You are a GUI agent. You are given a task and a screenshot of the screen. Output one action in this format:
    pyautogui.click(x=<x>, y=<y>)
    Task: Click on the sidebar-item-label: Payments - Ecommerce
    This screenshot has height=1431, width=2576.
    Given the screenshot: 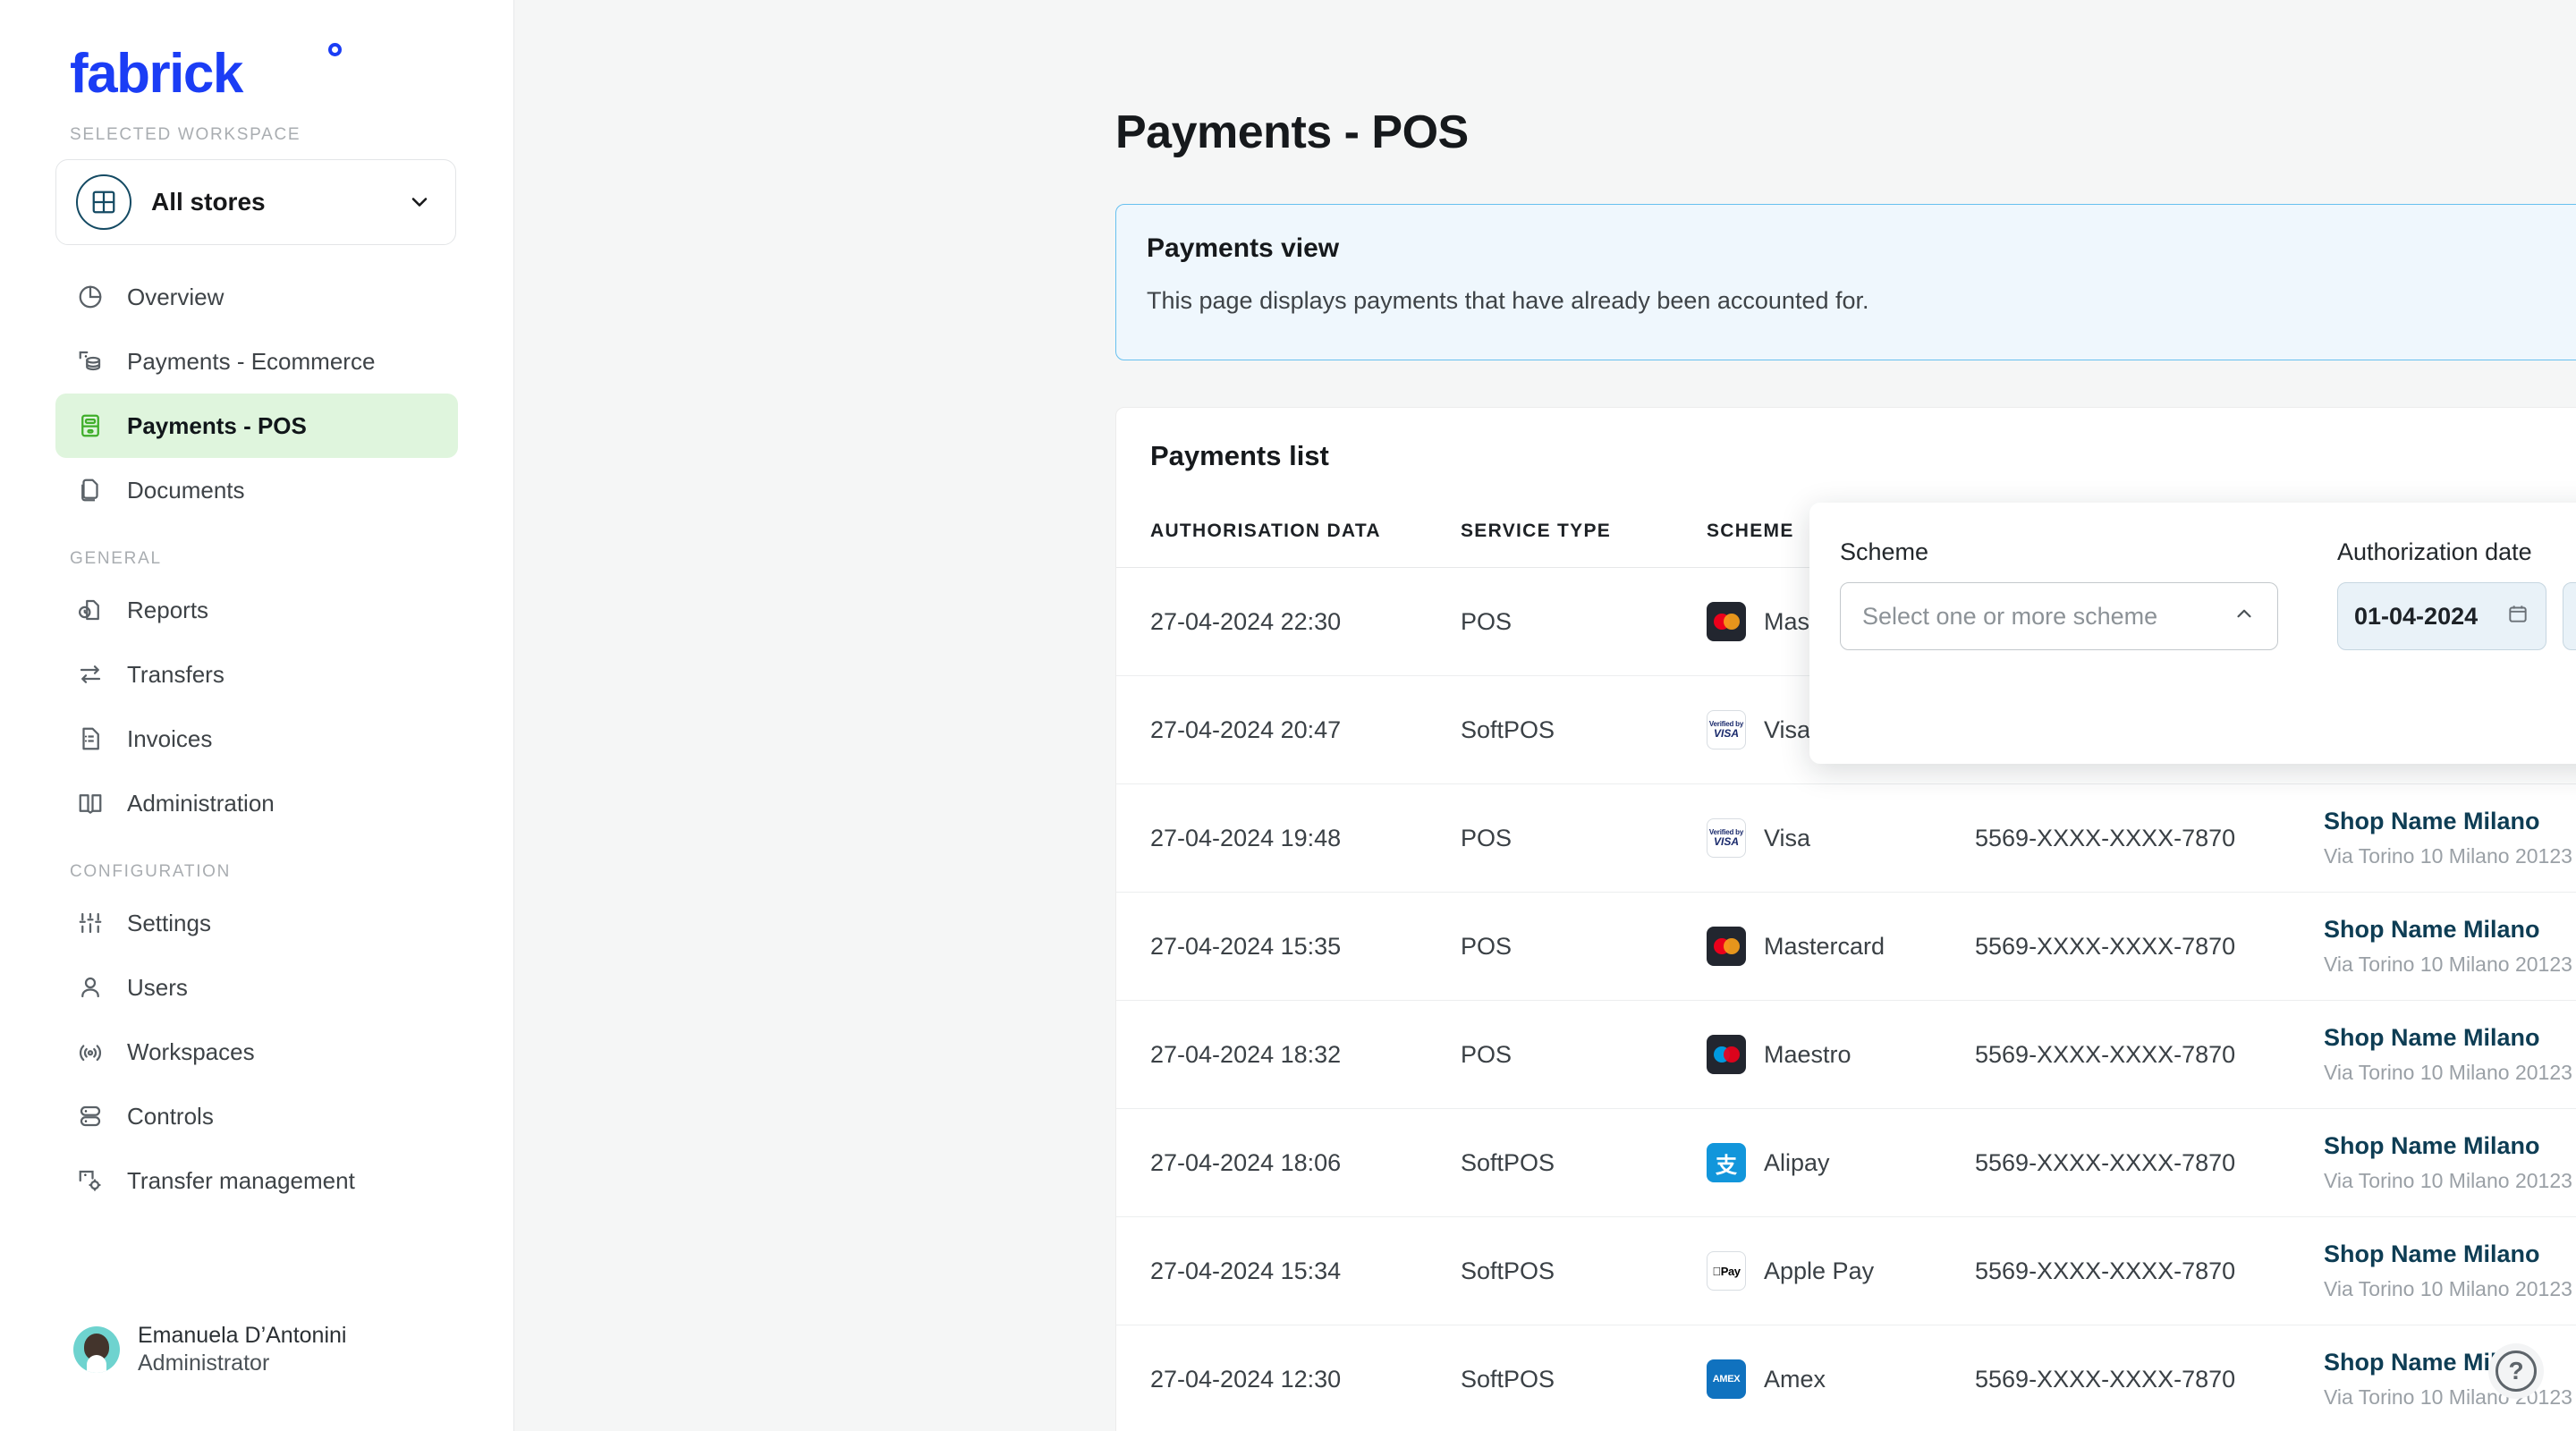 What is the action you would take?
    pyautogui.click(x=251, y=361)
    